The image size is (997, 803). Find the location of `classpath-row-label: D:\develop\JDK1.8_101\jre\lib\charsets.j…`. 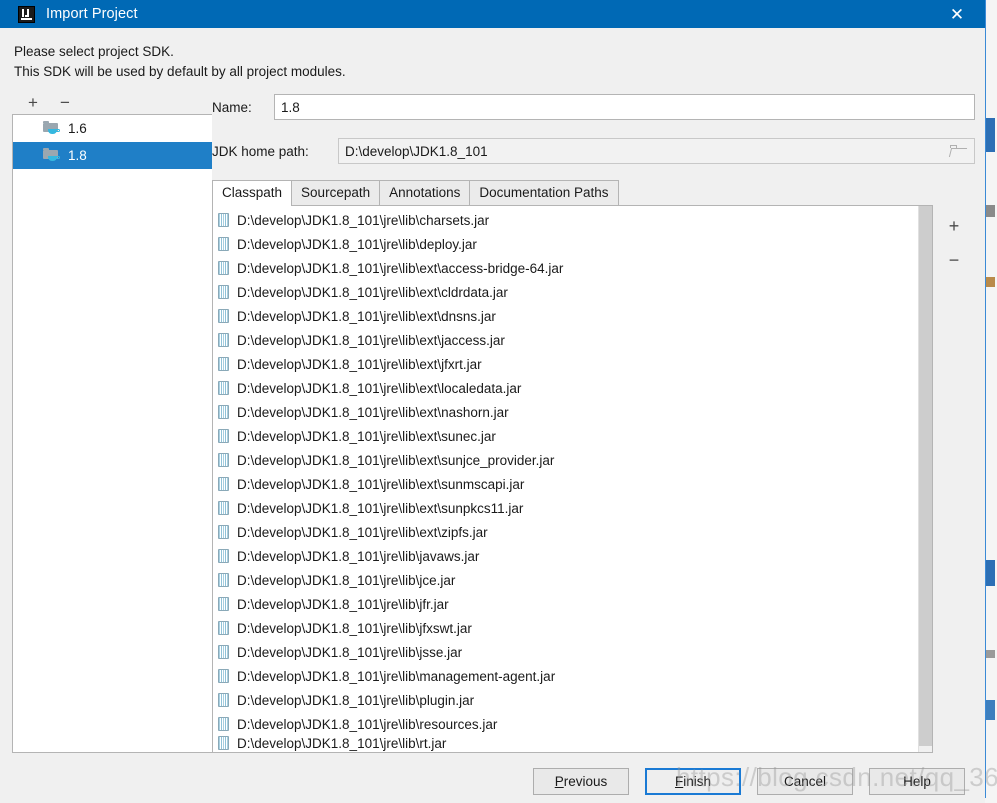

classpath-row-label: D:\develop\JDK1.8_101\jre\lib\charsets.j… is located at coordinates (363, 220).